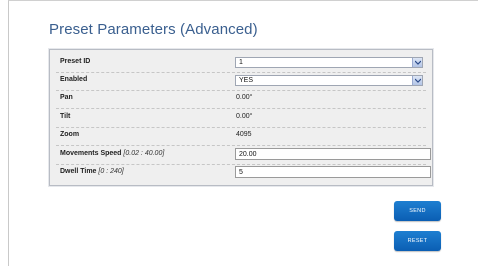  What do you see at coordinates (244, 97) in the screenshot?
I see `pan-value: 0.00°` at bounding box center [244, 97].